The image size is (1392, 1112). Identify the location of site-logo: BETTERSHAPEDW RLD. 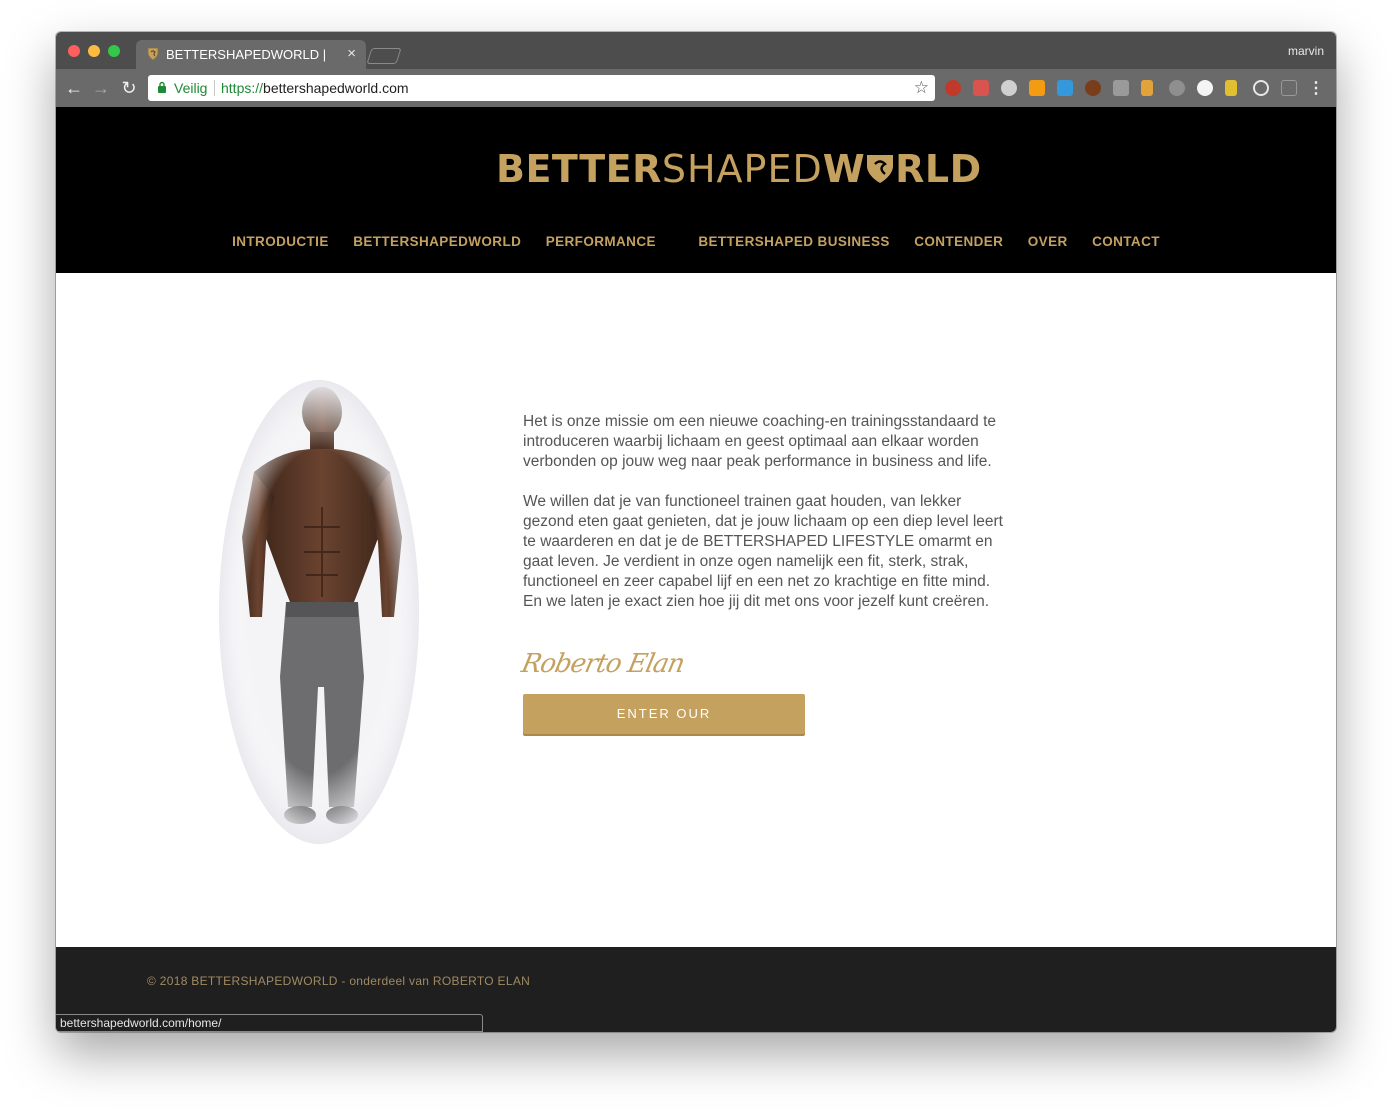
(738, 169).